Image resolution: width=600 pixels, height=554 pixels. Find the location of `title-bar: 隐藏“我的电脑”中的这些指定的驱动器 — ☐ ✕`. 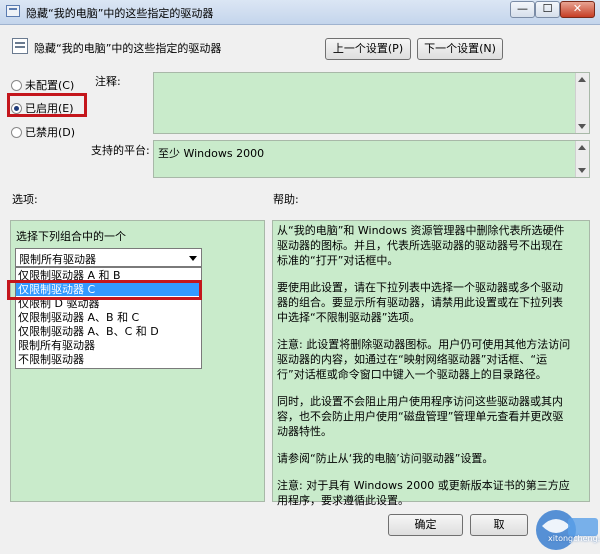

title-bar: 隐藏“我的电脑”中的这些指定的驱动器 — ☐ ✕ is located at coordinates (300, 12).